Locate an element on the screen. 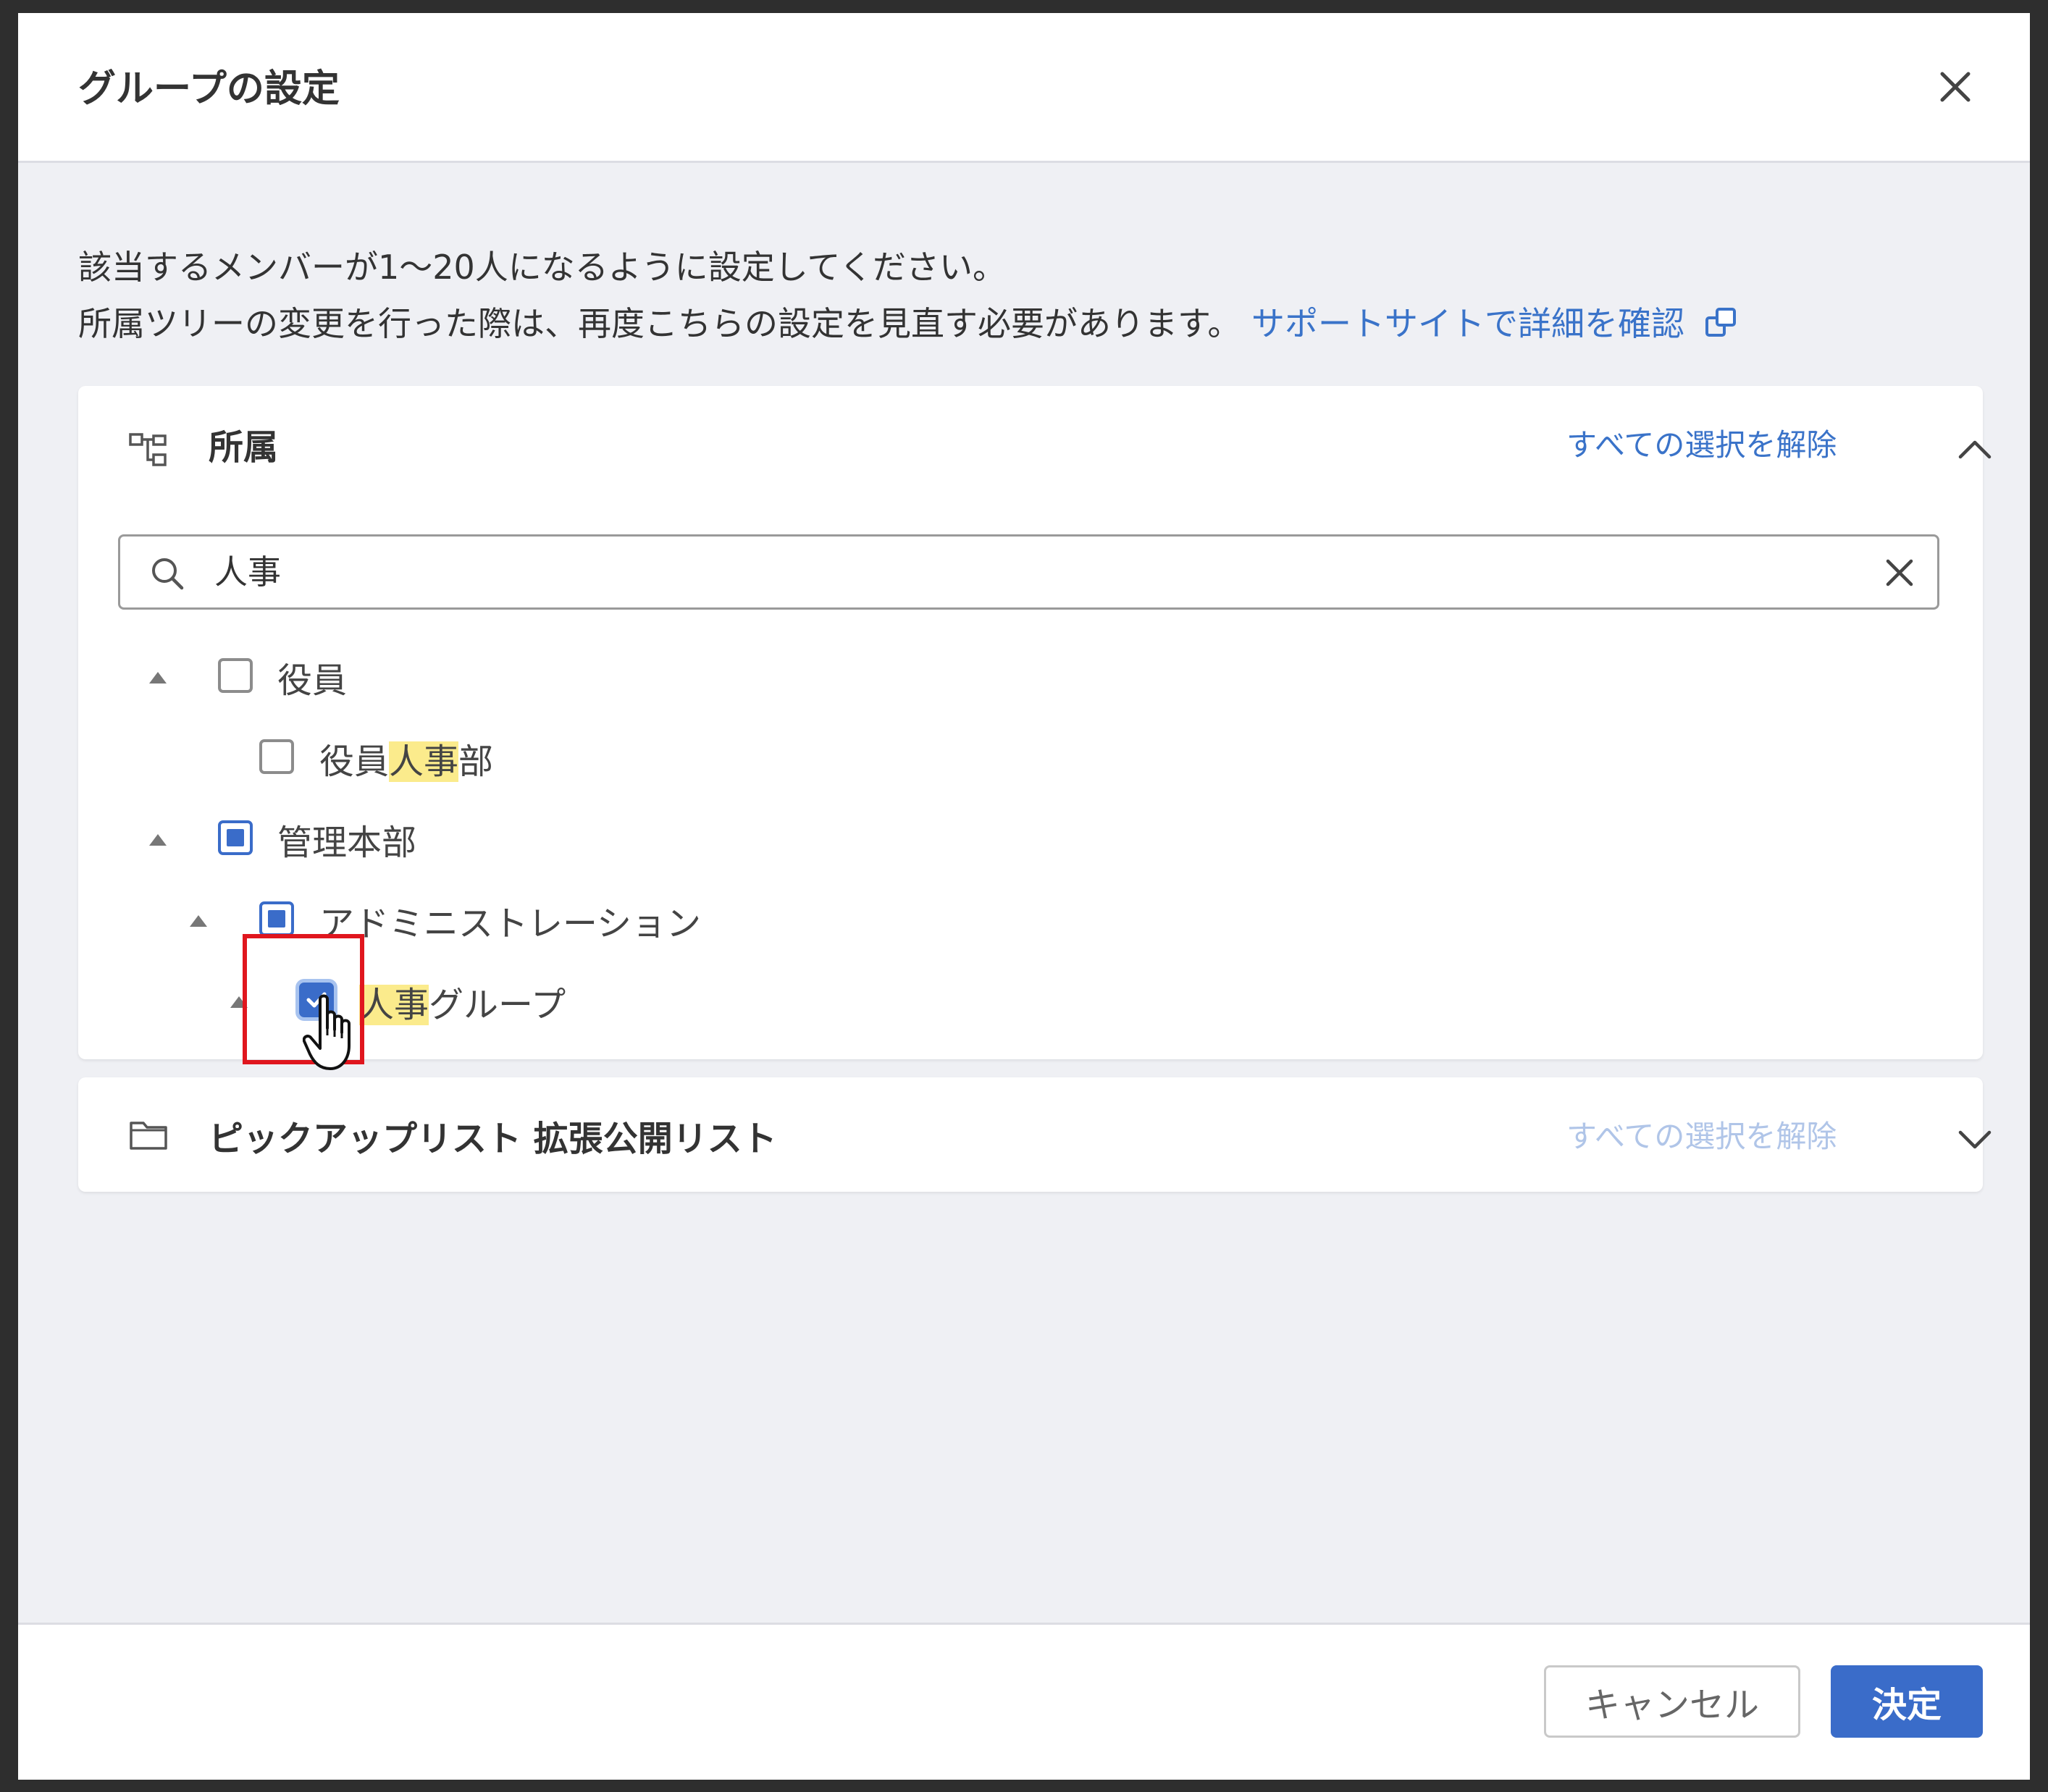 The height and width of the screenshot is (1792, 2048). picklist-panel-header: ピックアップリスト 拡張公開リスト すべての選択を解除 is located at coordinates (1035, 1131).